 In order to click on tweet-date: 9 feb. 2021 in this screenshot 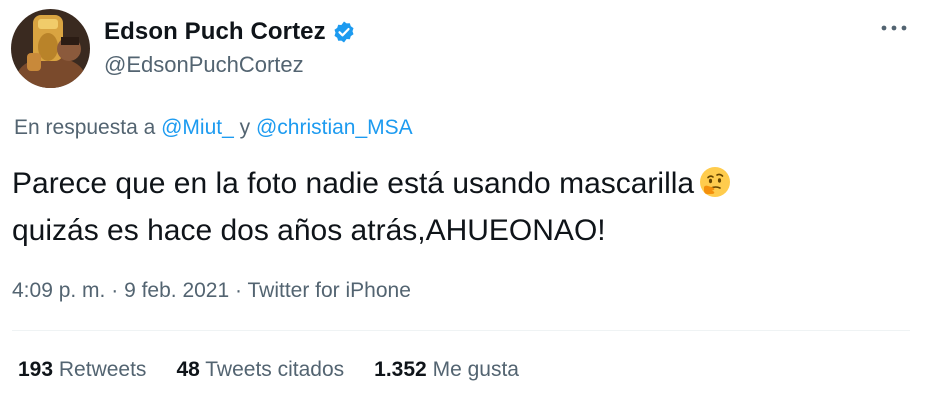, I will do `click(176, 290)`.